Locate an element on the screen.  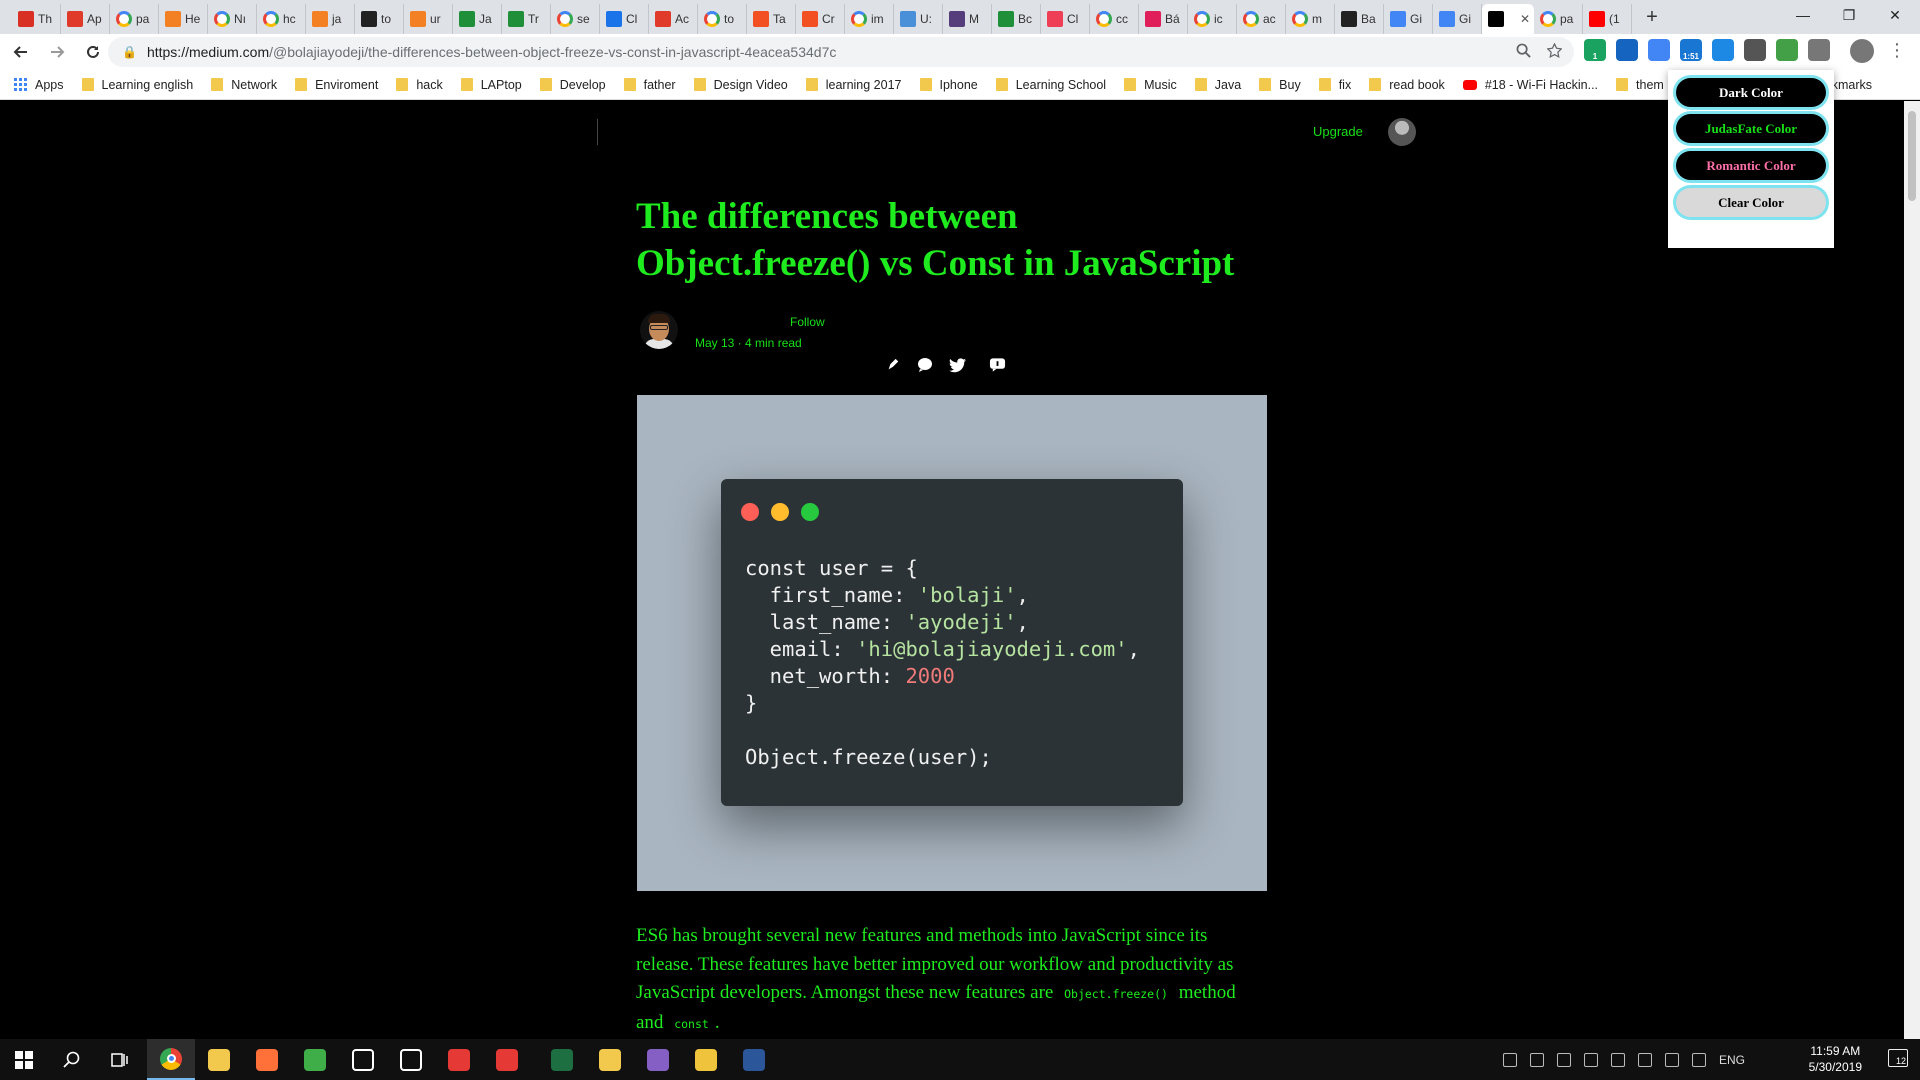
taskbar-mail is located at coordinates (411, 1059).